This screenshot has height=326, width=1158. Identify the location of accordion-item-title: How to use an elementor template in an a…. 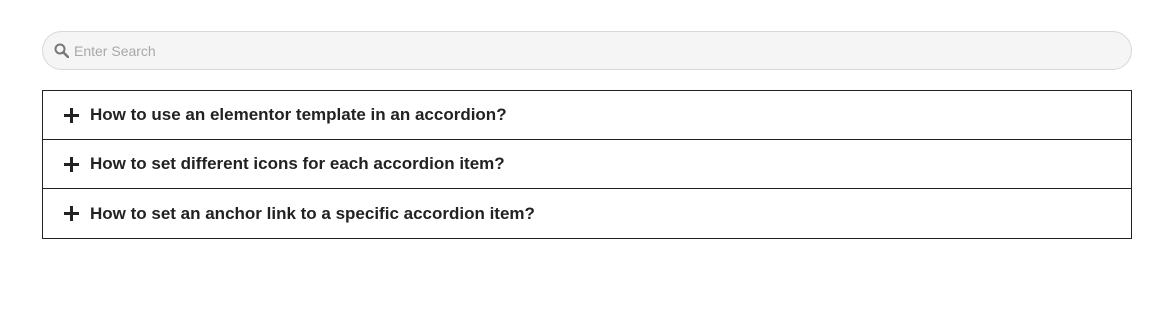
(298, 114).